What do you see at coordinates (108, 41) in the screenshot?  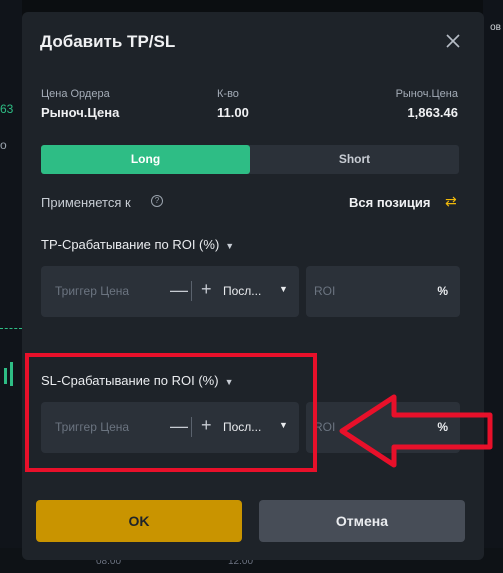 I see `modal-title: Добавить TP/SL` at bounding box center [108, 41].